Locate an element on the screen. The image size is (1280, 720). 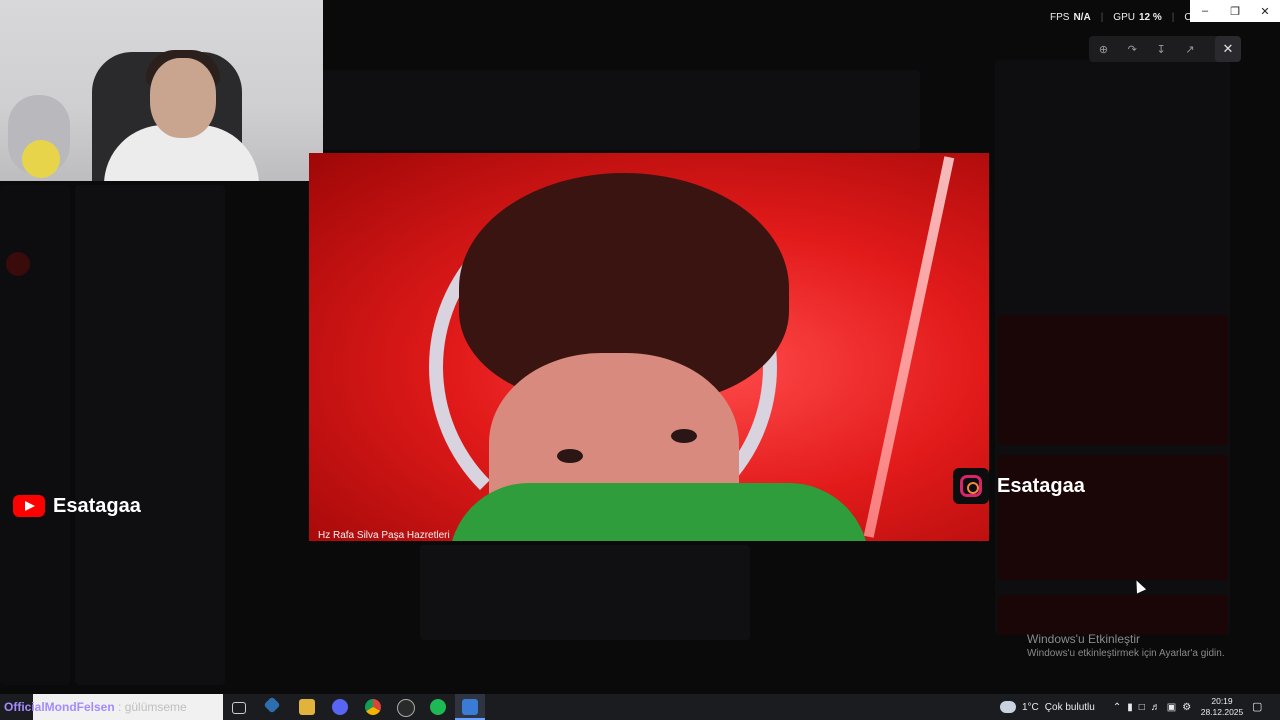
taskbar-clock: 20:19 28.12.2025 is located at coordinates (1222, 707).